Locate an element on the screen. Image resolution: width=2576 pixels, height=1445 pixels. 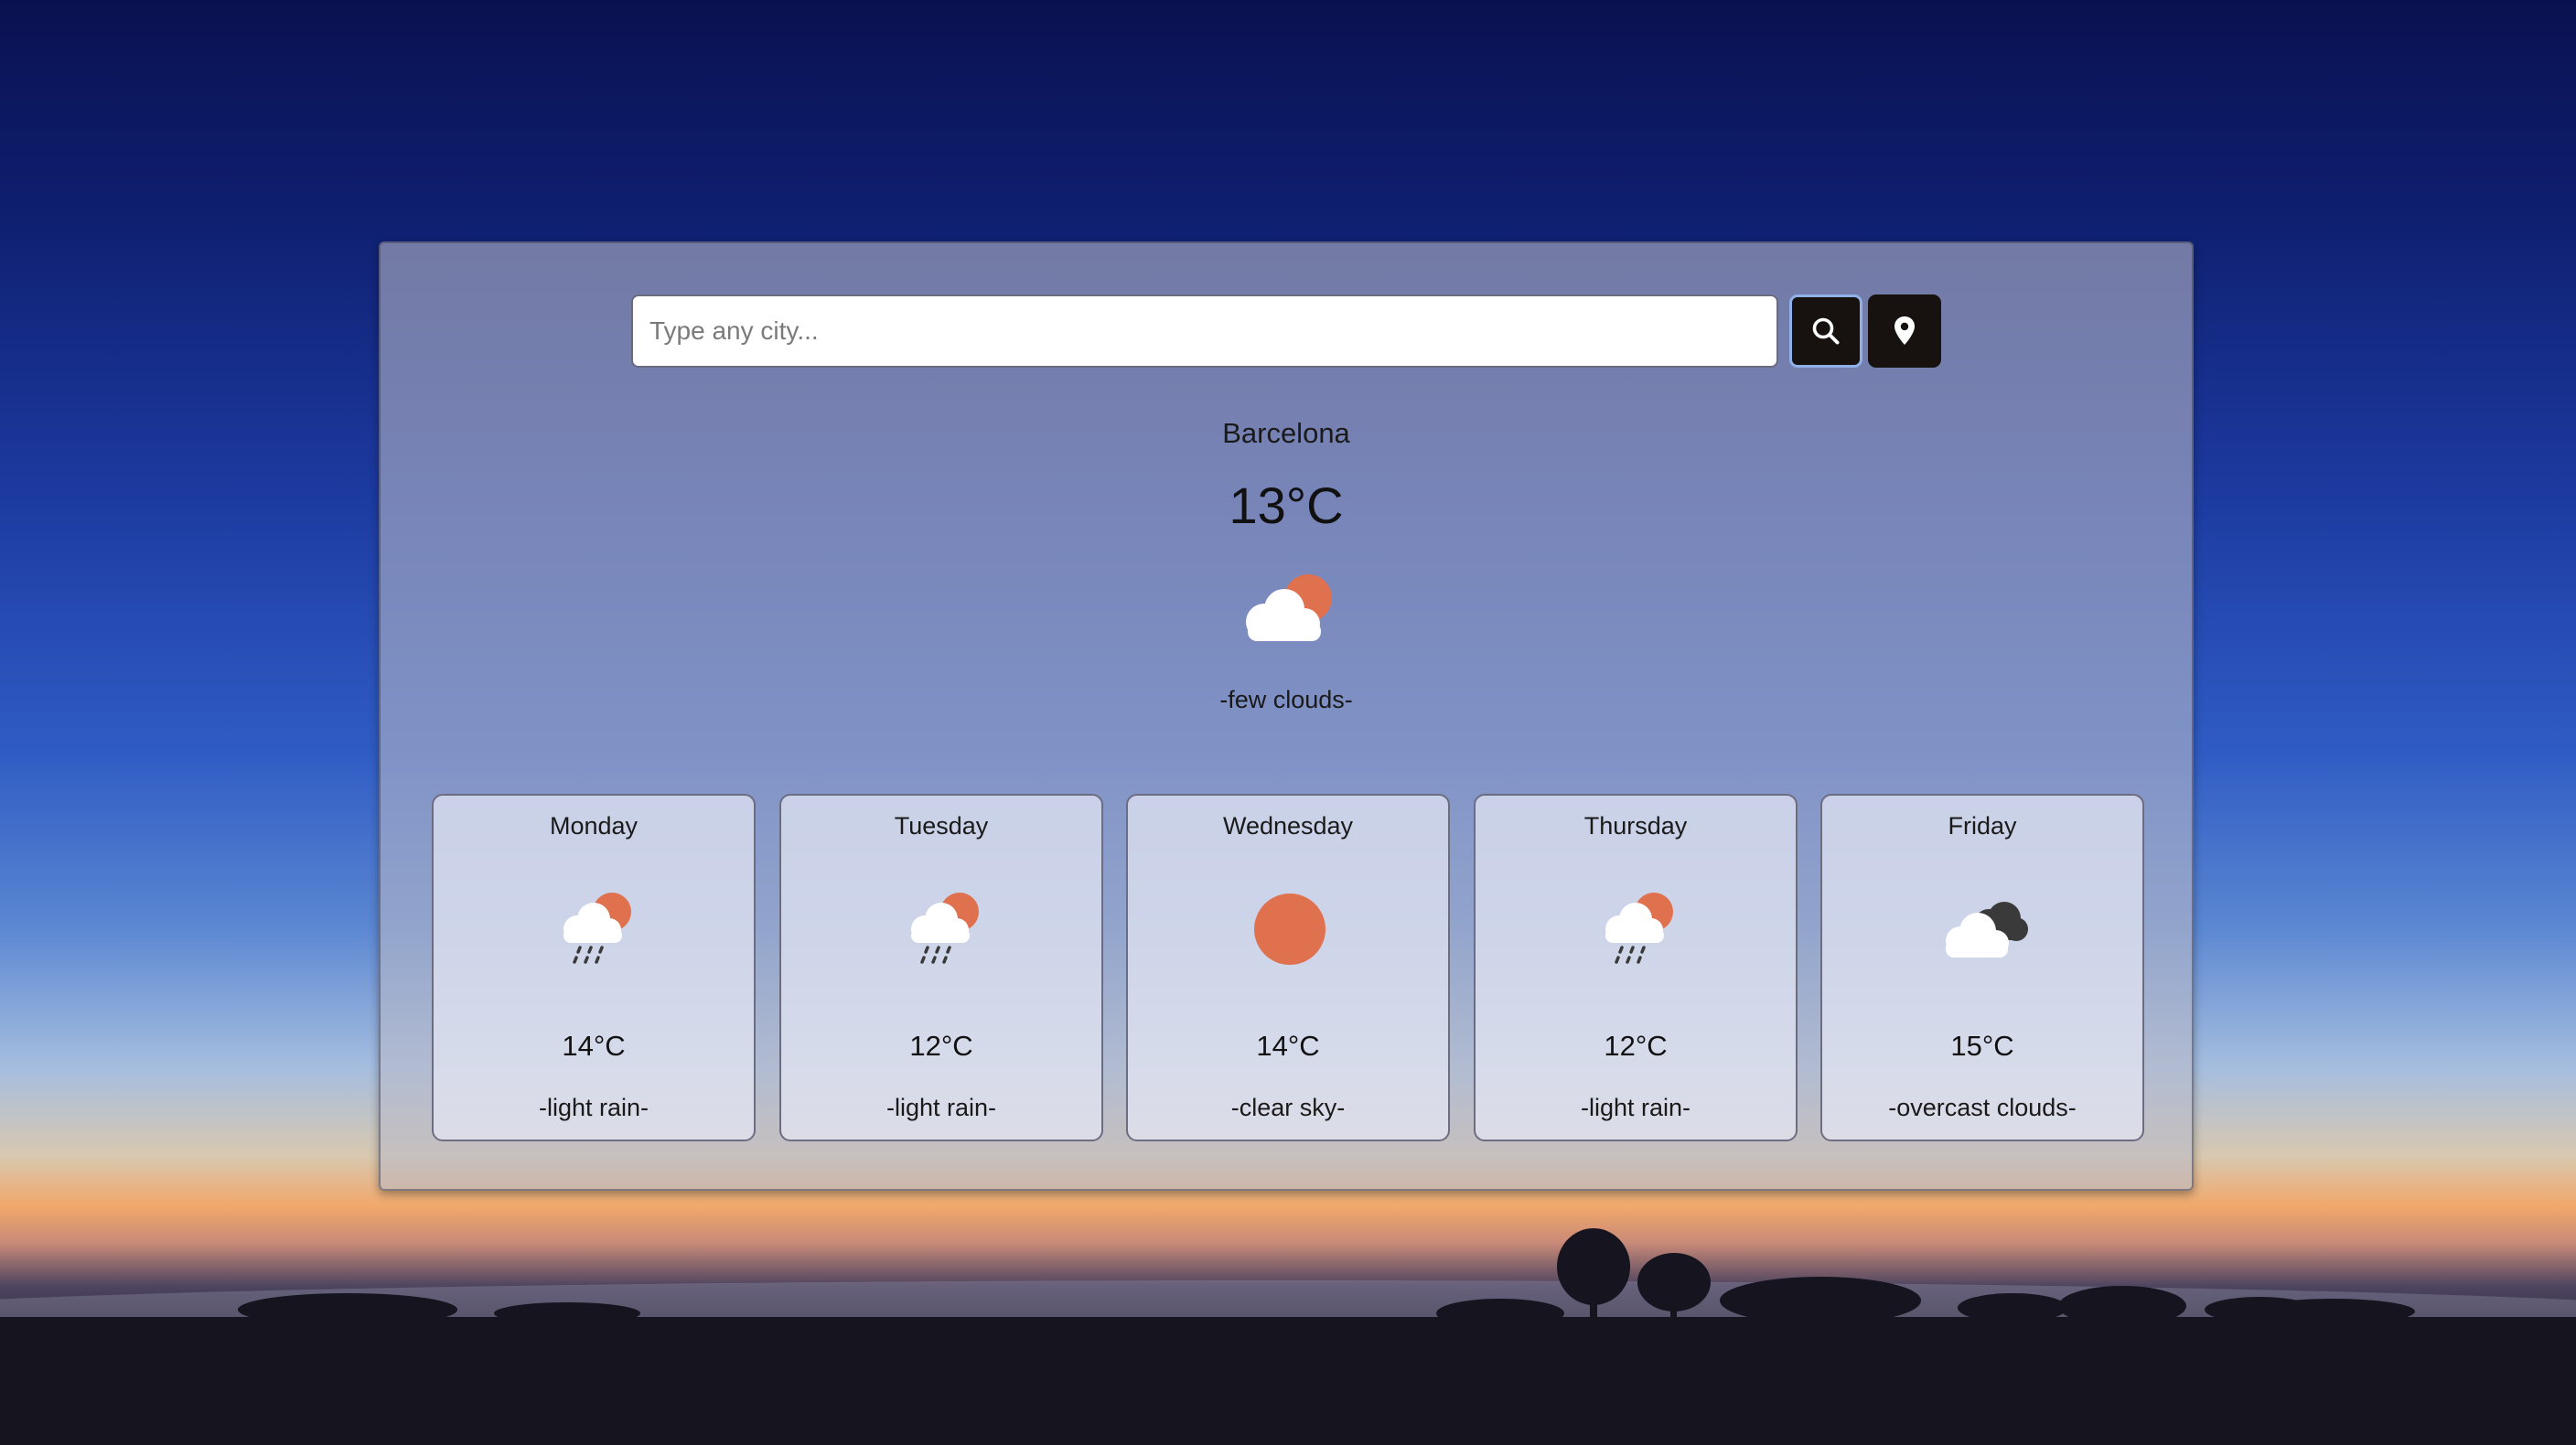
forecast-day: Tuesday is located at coordinates (942, 826).